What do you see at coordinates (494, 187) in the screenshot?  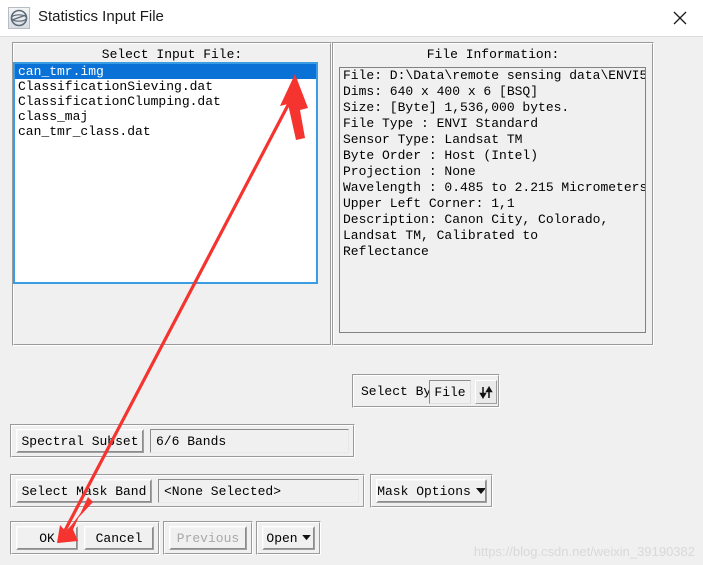 I see `file-information-line: Wavelength : 0.485 to 2.215 Micrometers` at bounding box center [494, 187].